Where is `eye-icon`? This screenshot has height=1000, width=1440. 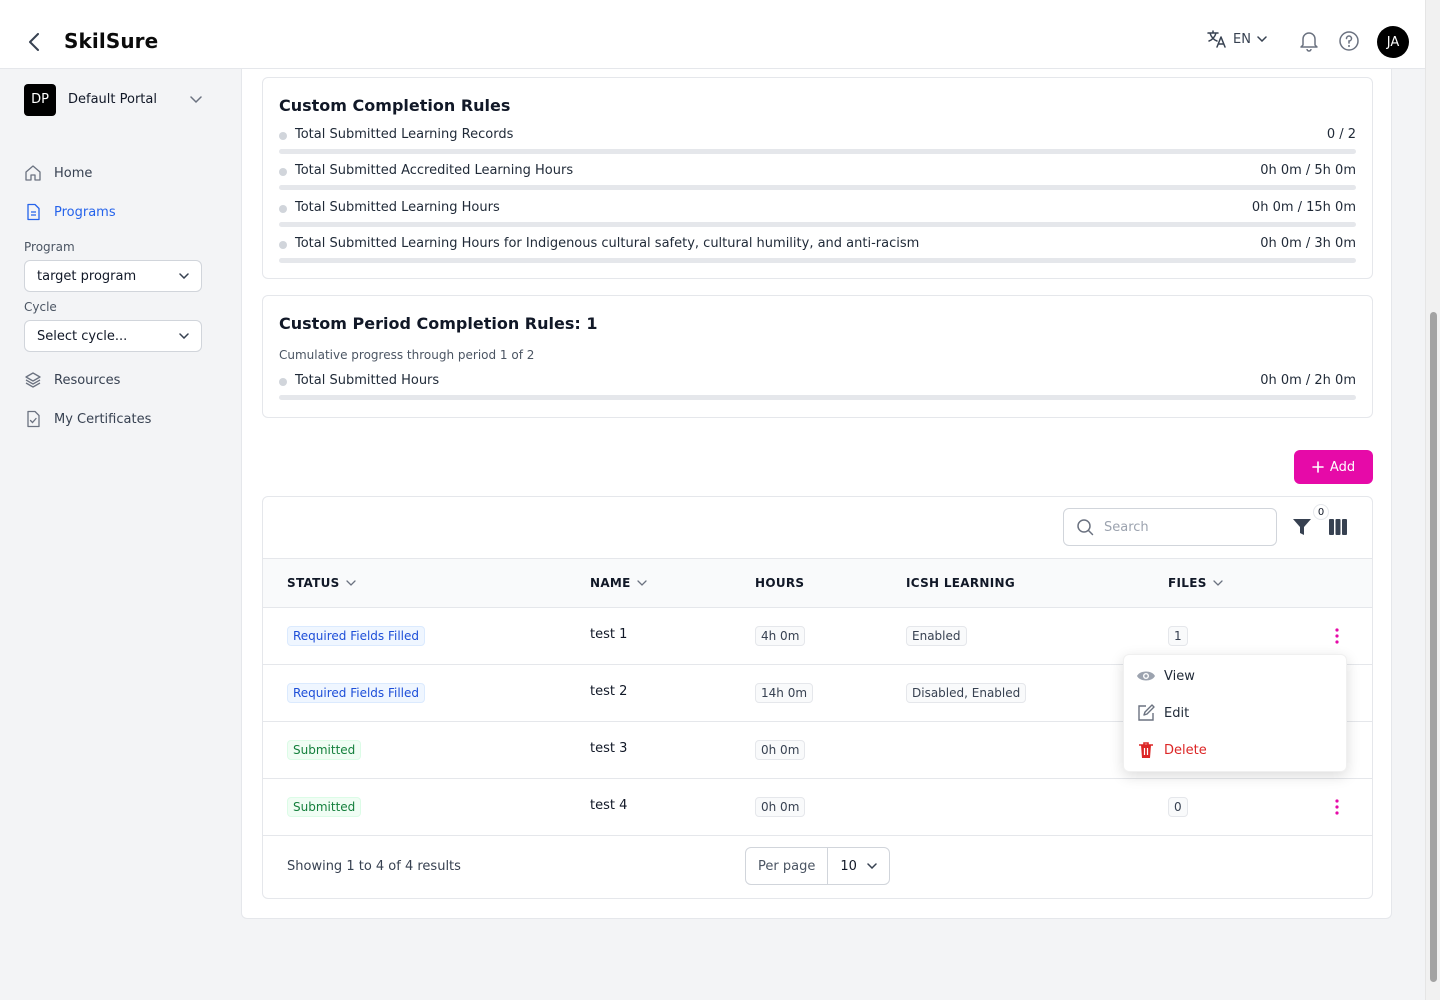 eye-icon is located at coordinates (1146, 676).